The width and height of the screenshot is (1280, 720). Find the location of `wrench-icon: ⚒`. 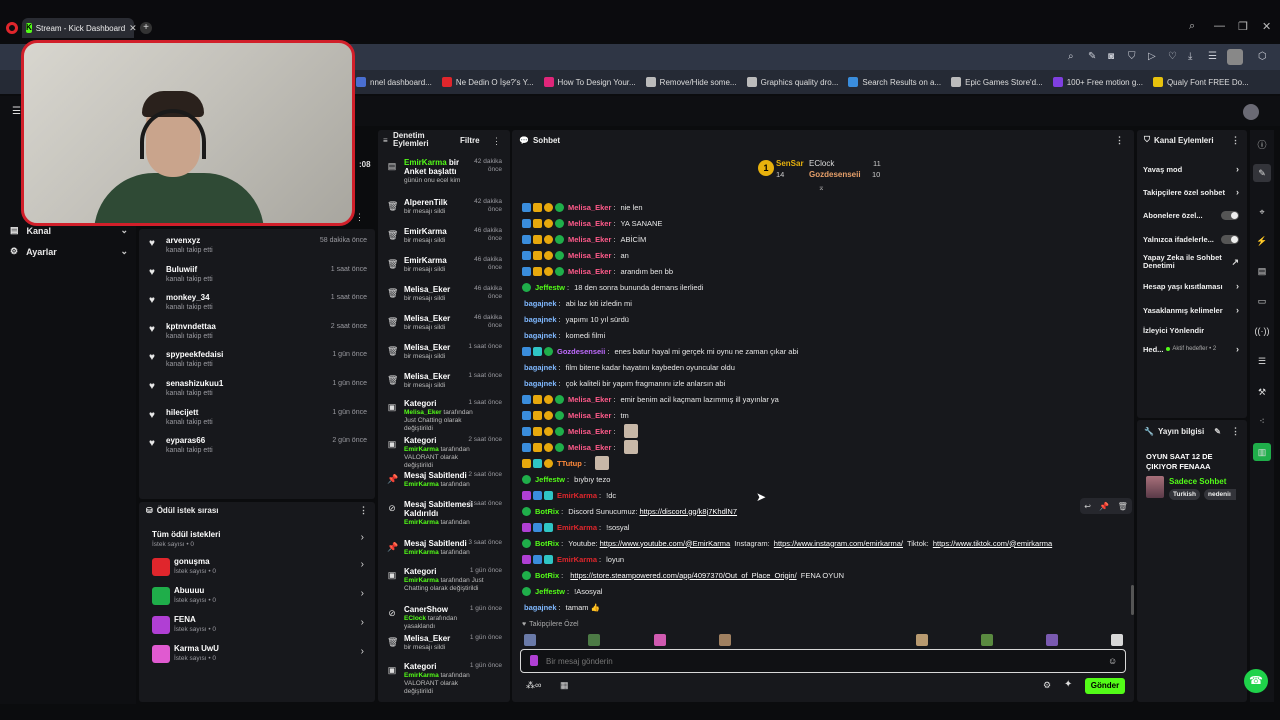

wrench-icon: ⚒ is located at coordinates (1262, 392).